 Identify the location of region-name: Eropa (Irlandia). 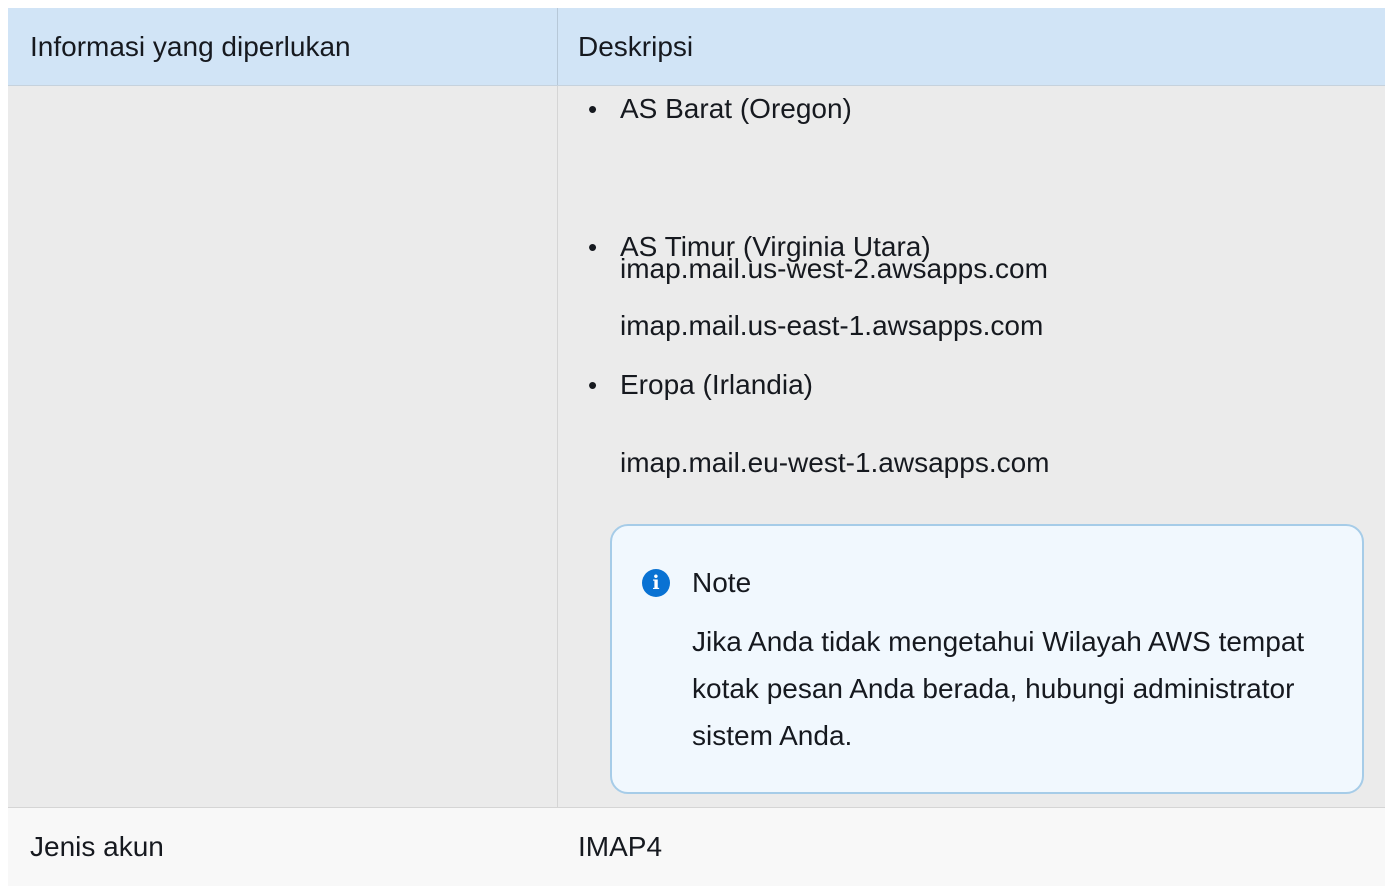
(716, 384).